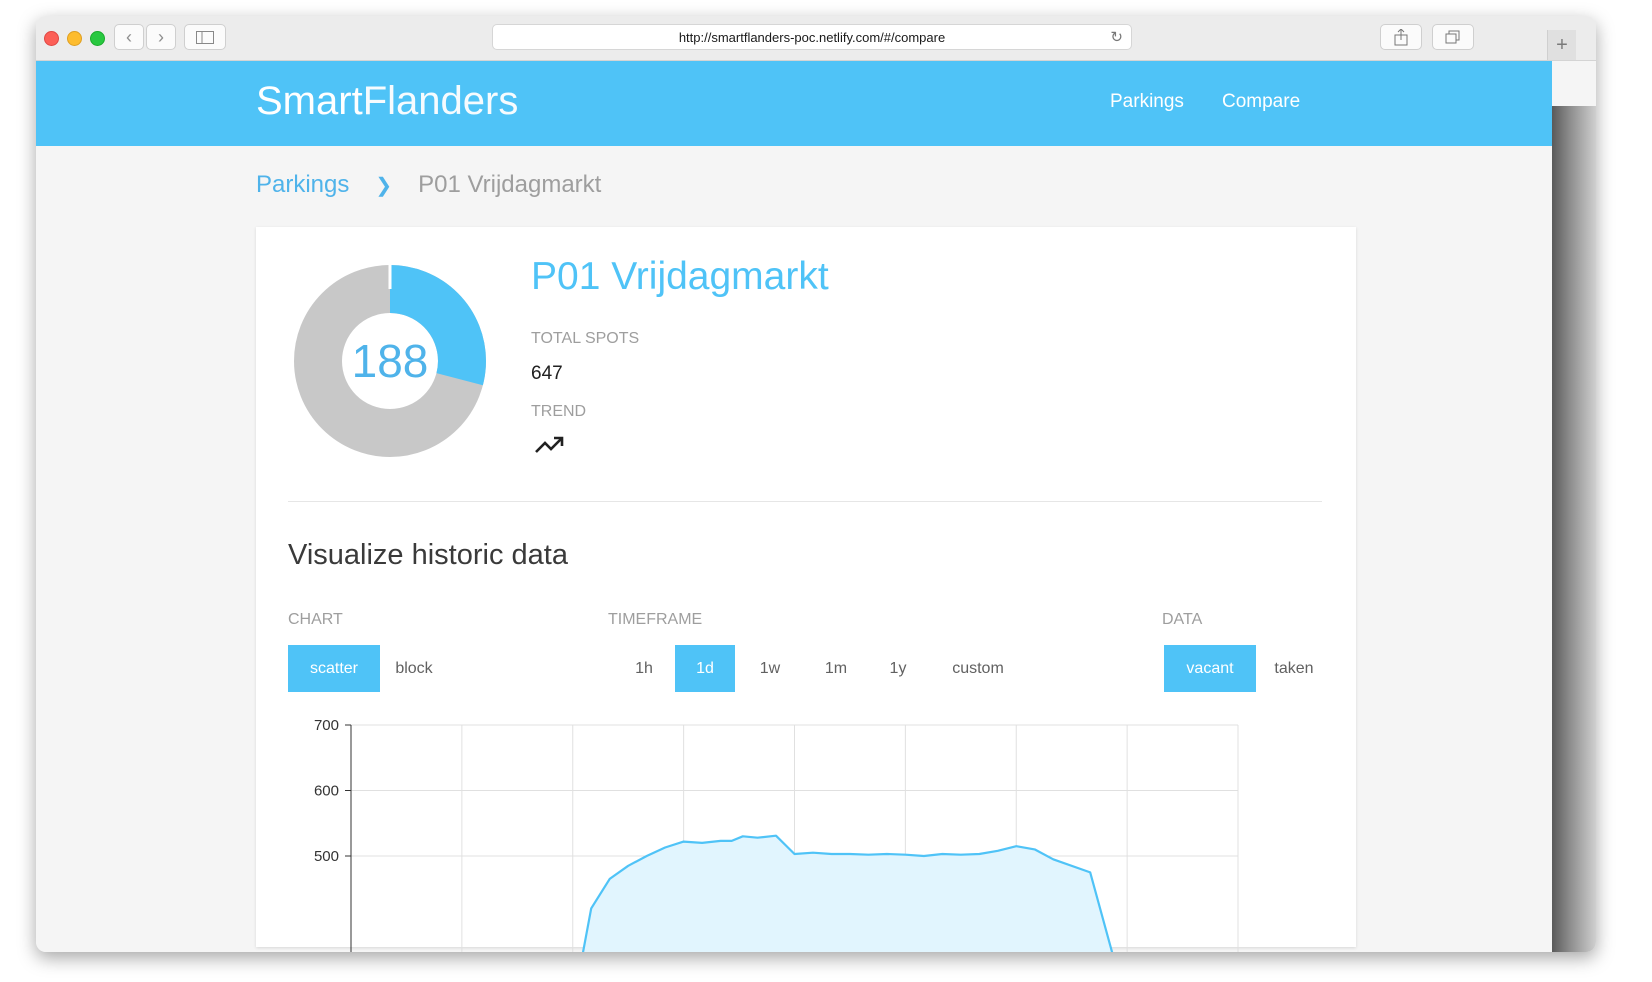 Image resolution: width=1652 pixels, height=982 pixels. Describe the element at coordinates (326, 725) in the screenshot. I see `y-axis-tick-label: 700` at that location.